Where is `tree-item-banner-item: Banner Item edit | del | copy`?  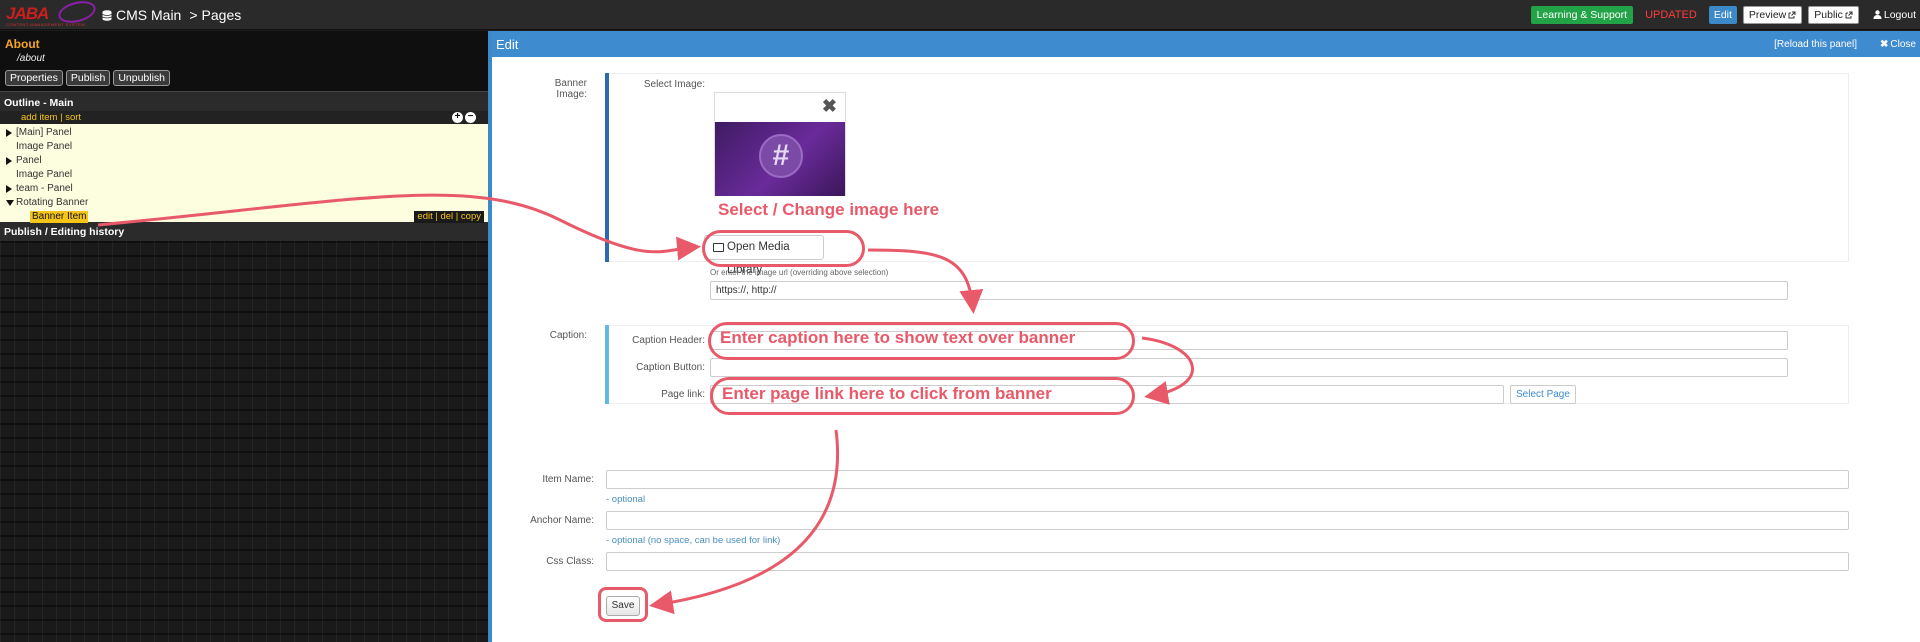
tree-item-banner-item: Banner Item edit | del | copy is located at coordinates (244, 217).